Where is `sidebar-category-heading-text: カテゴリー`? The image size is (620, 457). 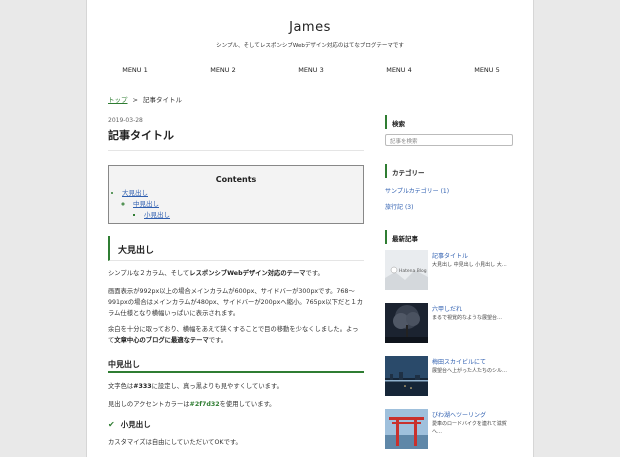 sidebar-category-heading-text: カテゴリー is located at coordinates (408, 173).